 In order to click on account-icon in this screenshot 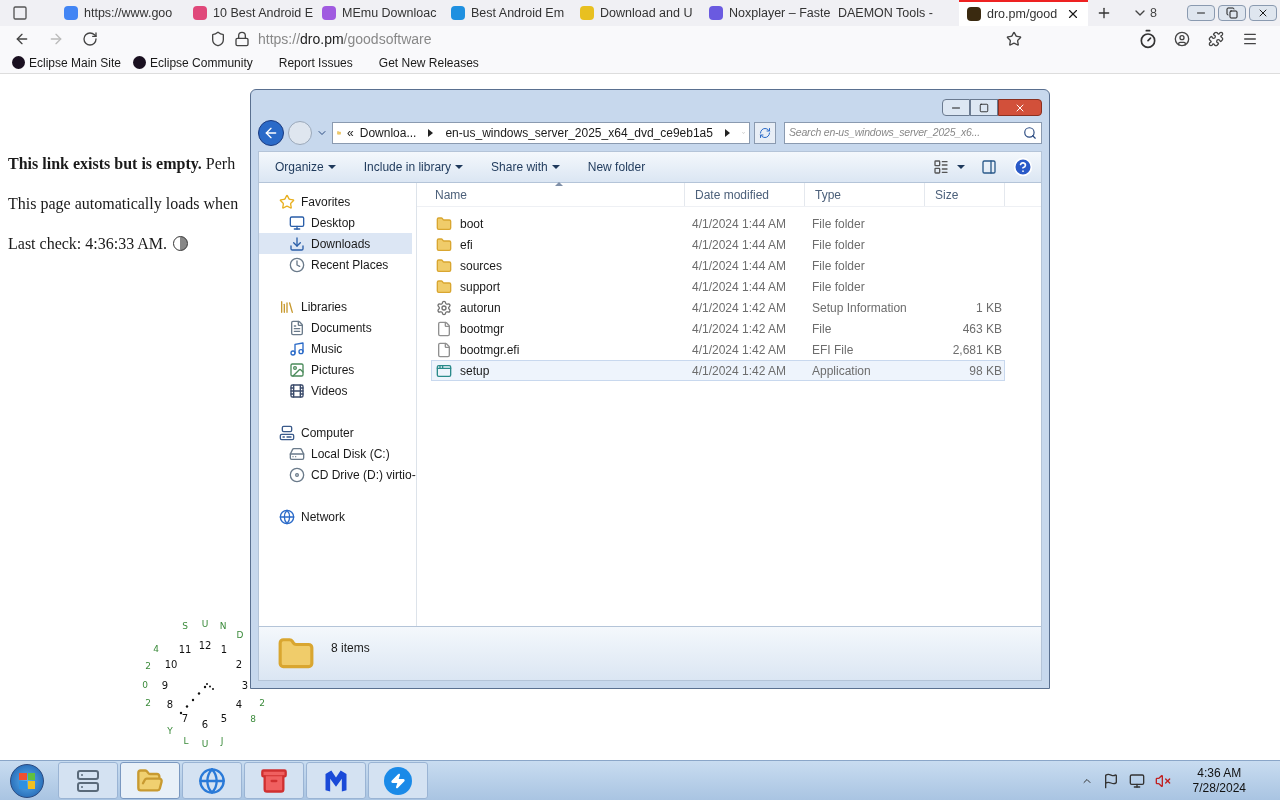, I will do `click(1182, 39)`.